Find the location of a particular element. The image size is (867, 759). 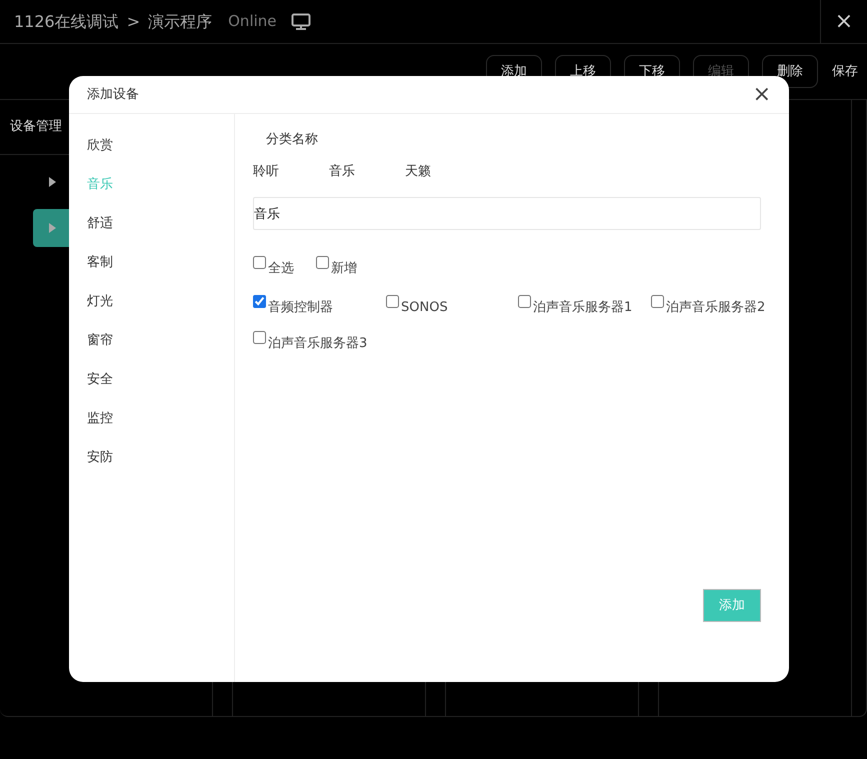

checkbox-label: SONOS is located at coordinates (424, 307).